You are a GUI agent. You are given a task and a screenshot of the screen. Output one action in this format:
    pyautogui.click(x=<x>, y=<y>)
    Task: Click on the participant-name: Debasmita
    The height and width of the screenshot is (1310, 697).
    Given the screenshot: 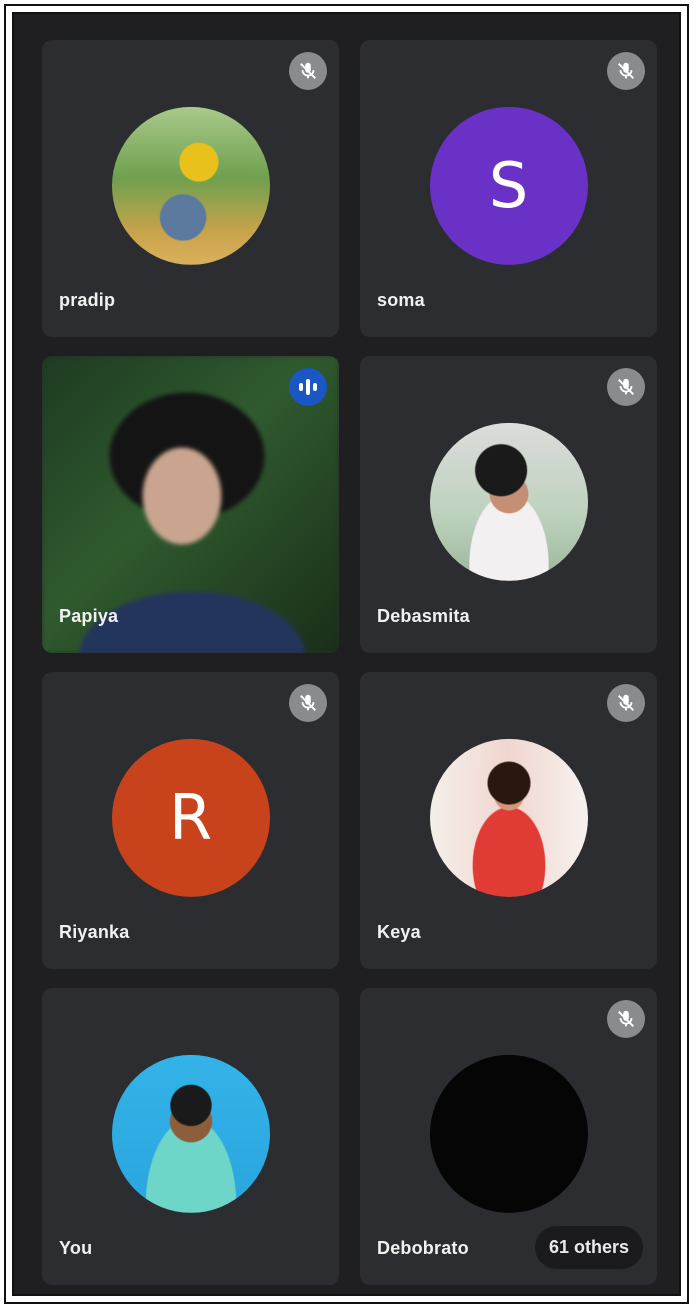 What is the action you would take?
    pyautogui.click(x=423, y=616)
    